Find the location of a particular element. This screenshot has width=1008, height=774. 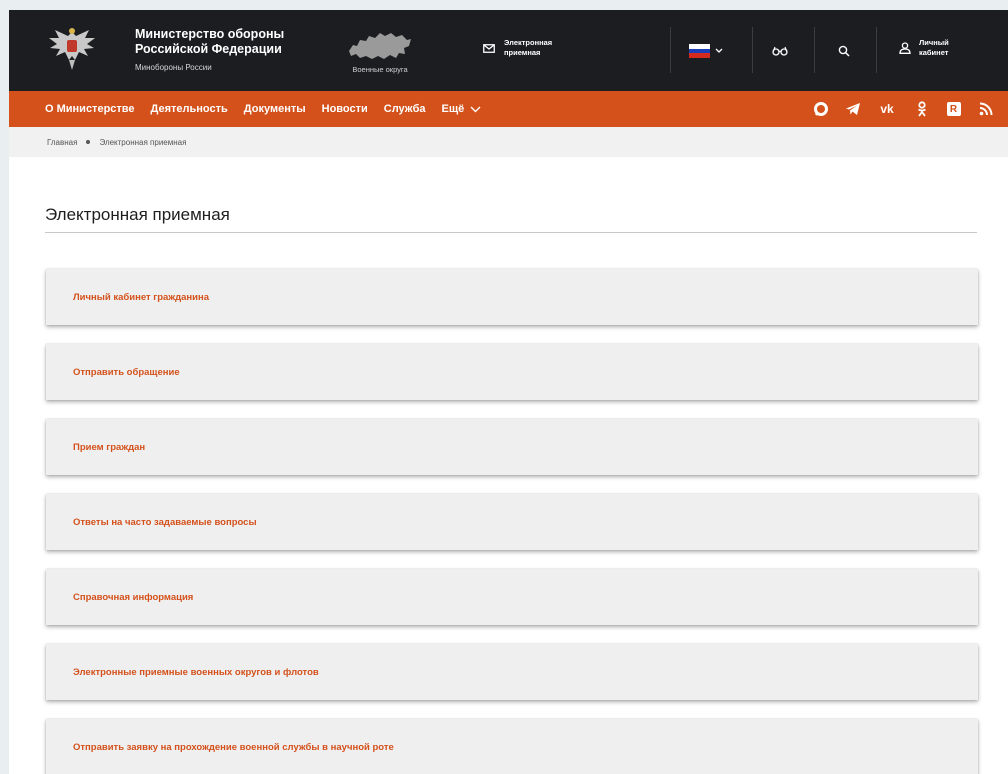

section-label: Справочная информация is located at coordinates (133, 597).